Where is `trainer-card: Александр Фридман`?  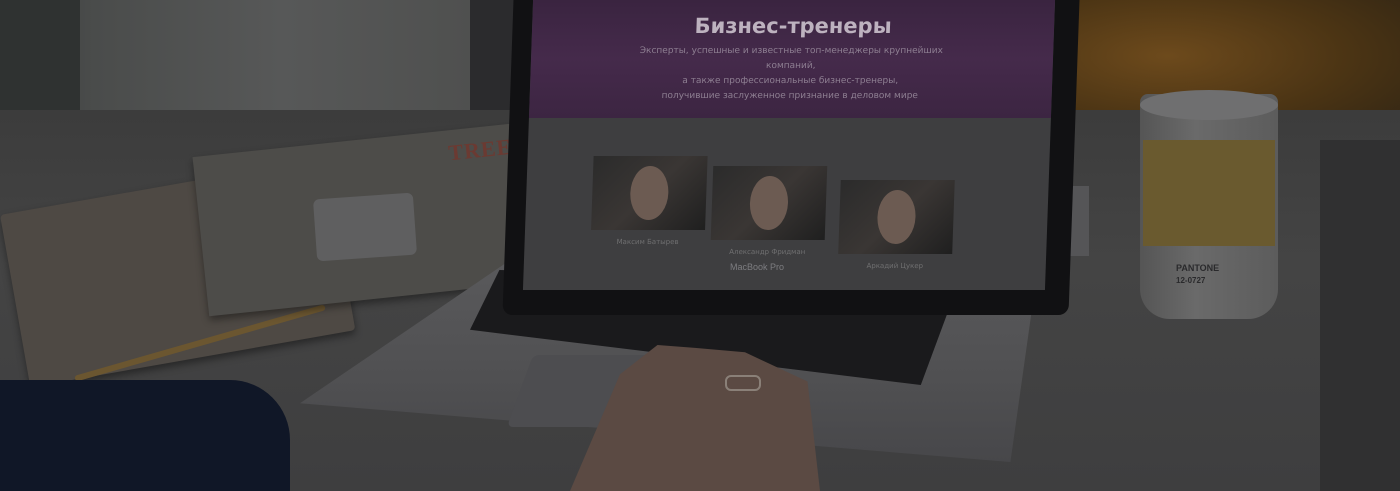
trainer-card: Александр Фридман is located at coordinates (769, 211).